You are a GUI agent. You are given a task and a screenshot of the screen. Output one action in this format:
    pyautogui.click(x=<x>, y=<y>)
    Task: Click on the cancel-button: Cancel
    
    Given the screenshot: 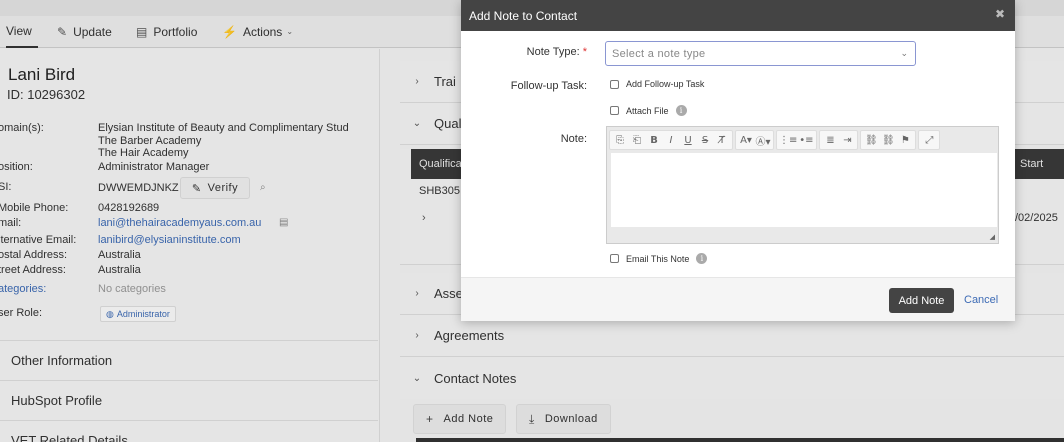 What is the action you would take?
    pyautogui.click(x=981, y=300)
    